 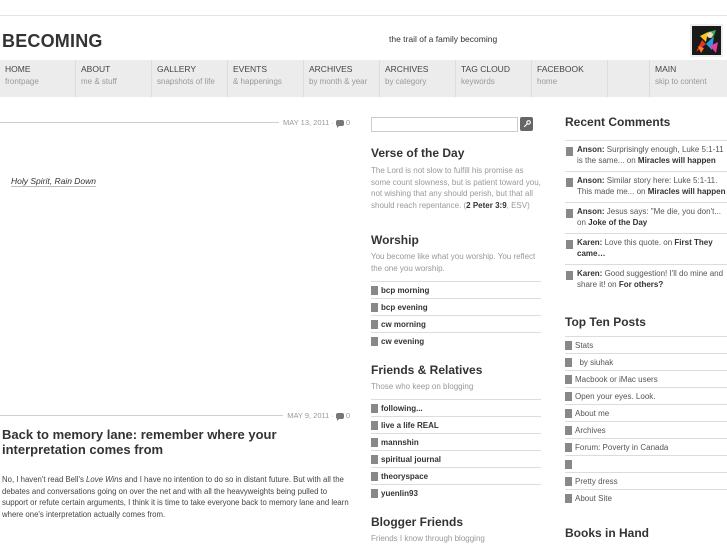 I want to click on post-meta: MAY 13, 2011 · 0, so click(x=175, y=123).